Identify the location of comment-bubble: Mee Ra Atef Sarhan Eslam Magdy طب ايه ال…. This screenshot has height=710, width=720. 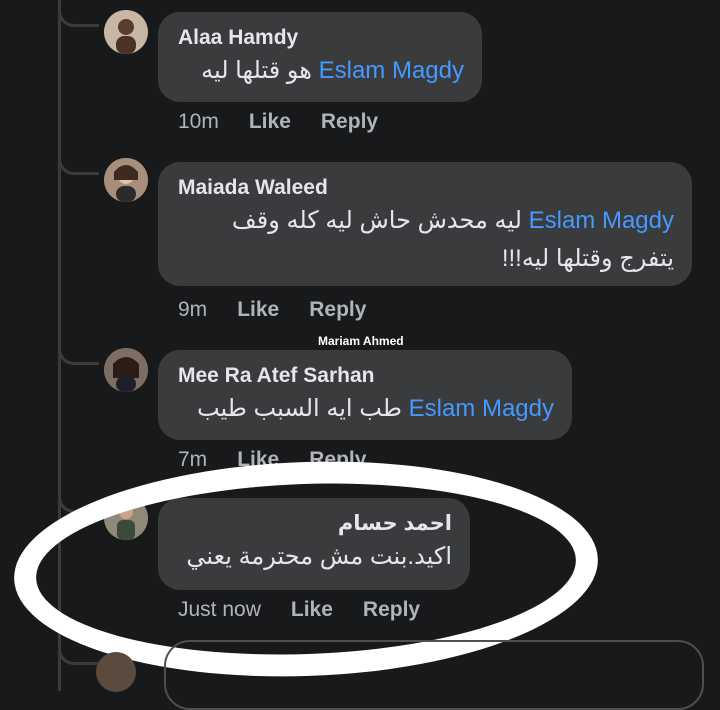
(365, 395).